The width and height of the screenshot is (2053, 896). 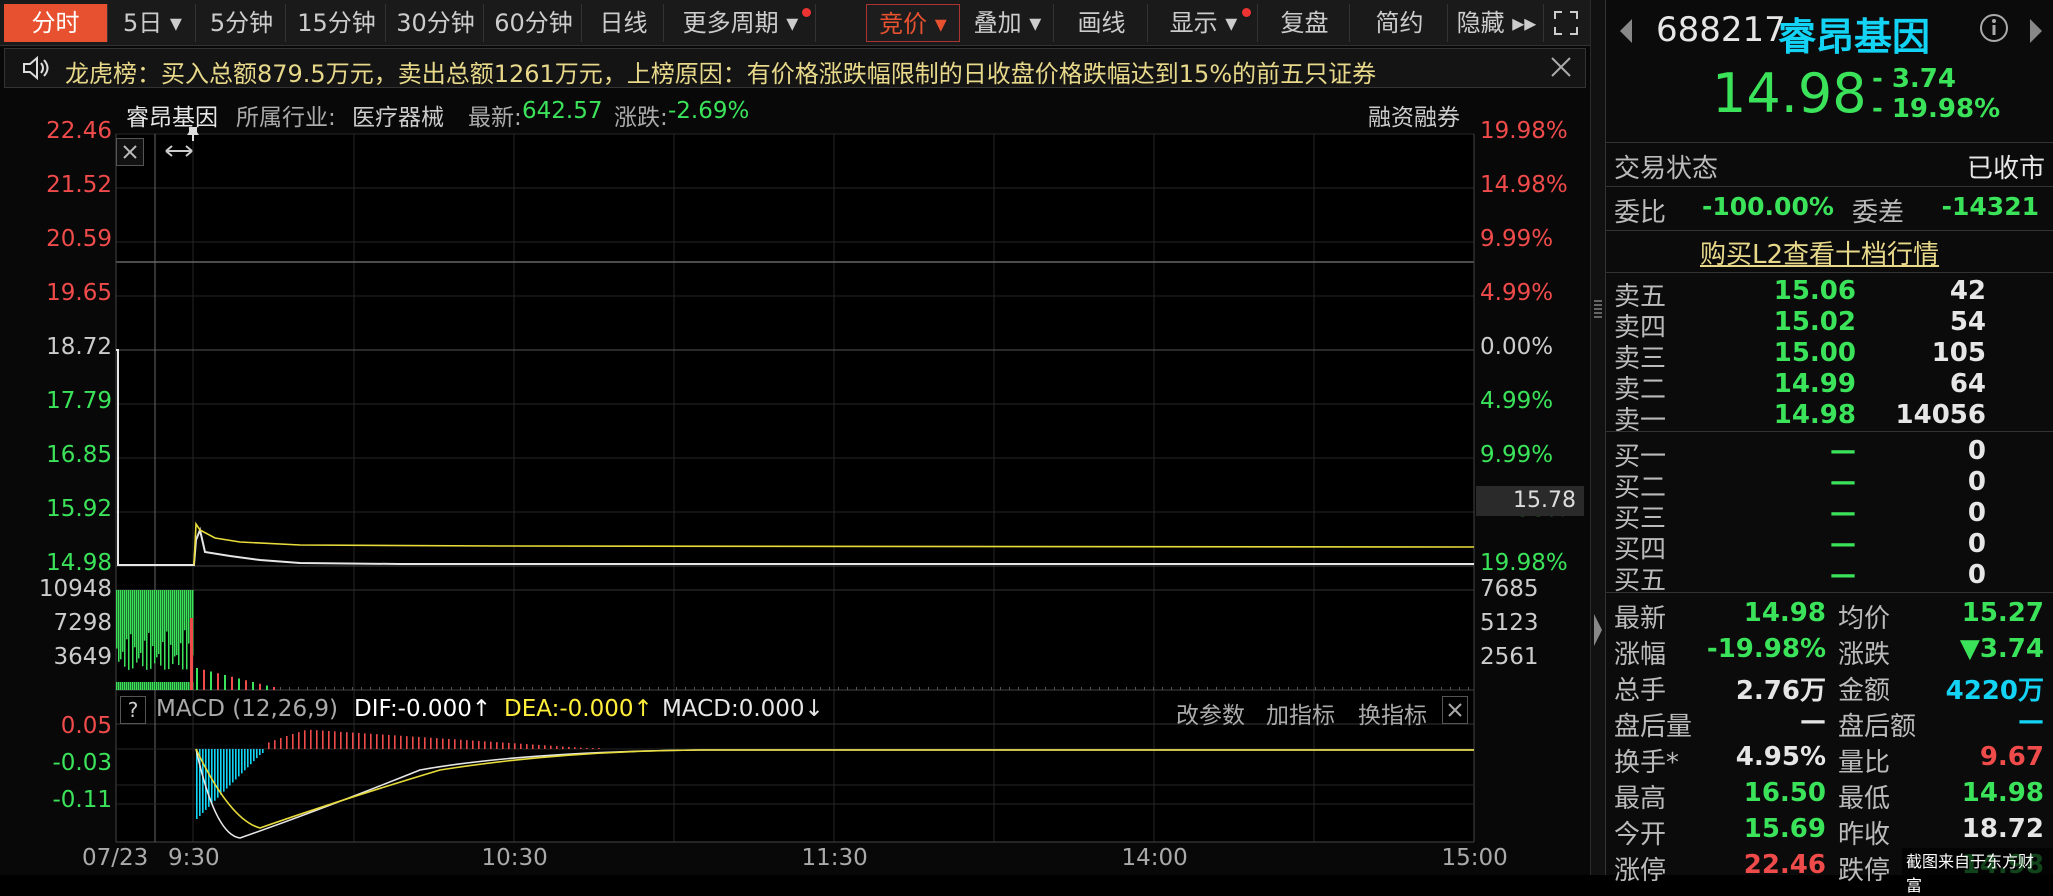 What do you see at coordinates (79, 347) in the screenshot?
I see `price-tick-left: 18.72` at bounding box center [79, 347].